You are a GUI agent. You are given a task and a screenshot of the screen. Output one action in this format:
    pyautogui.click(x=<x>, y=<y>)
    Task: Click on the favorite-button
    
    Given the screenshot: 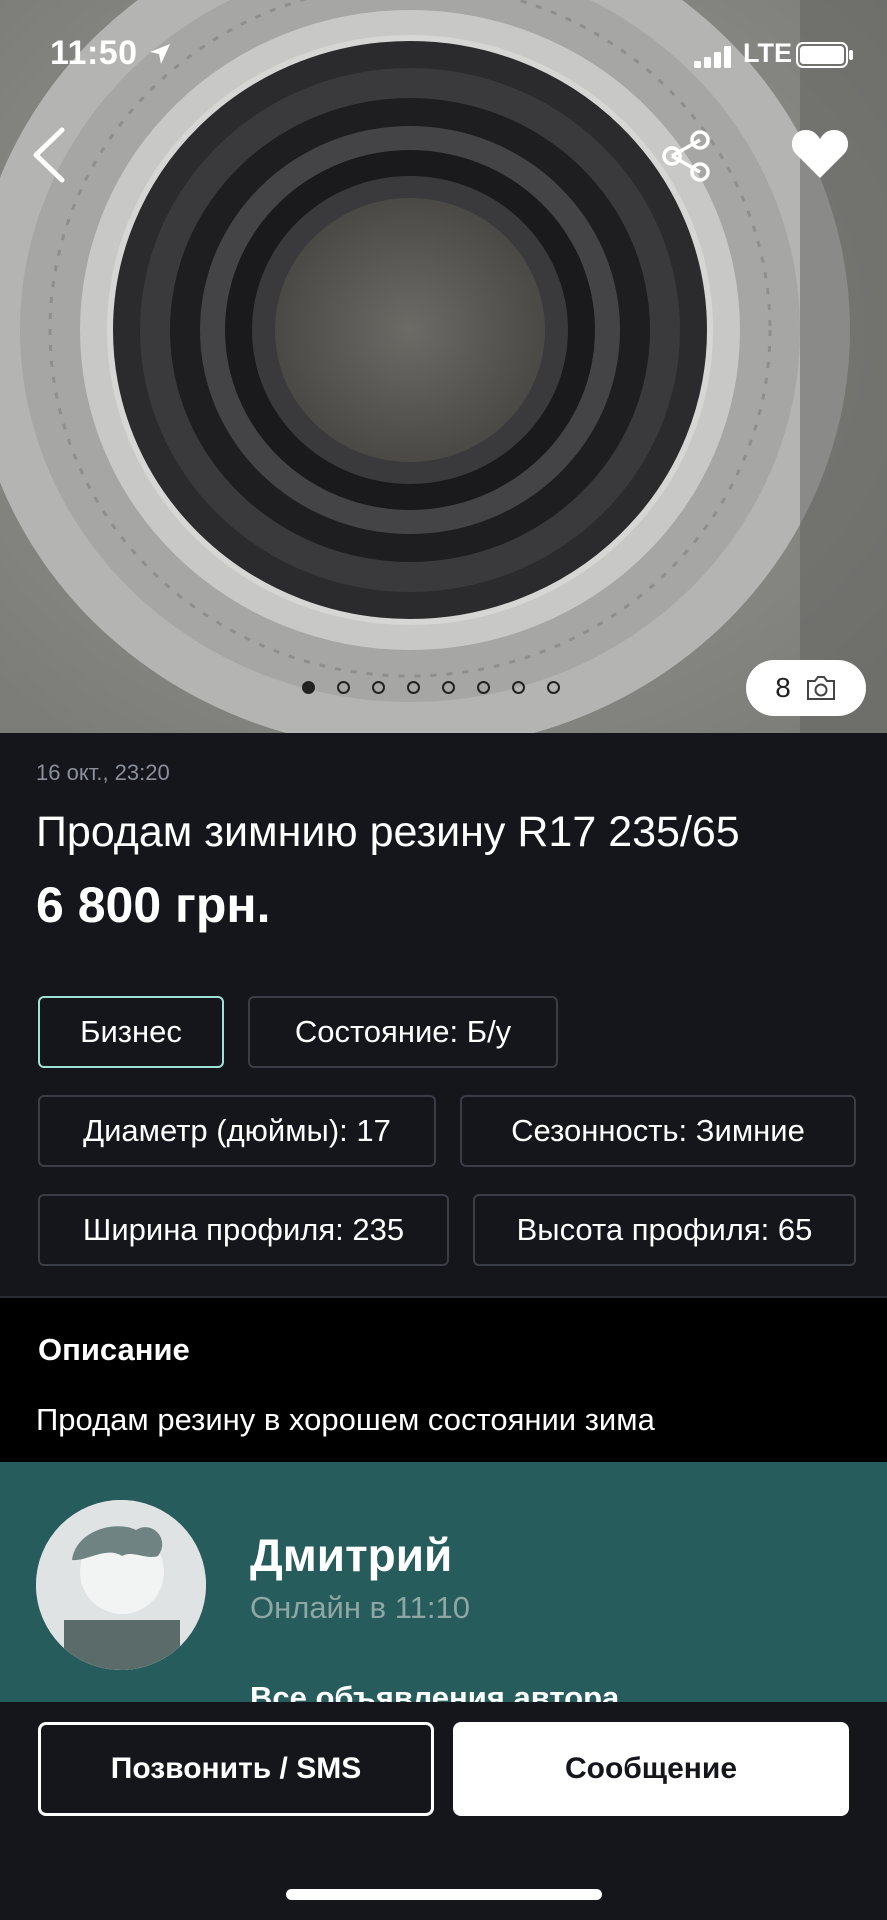 What is the action you would take?
    pyautogui.click(x=820, y=153)
    